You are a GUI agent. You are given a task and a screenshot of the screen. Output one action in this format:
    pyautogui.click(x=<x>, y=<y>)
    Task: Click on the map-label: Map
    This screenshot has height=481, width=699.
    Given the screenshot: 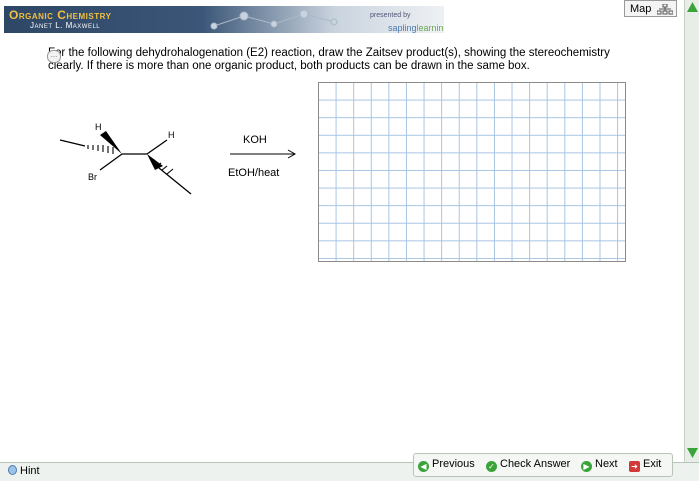 What is the action you would take?
    pyautogui.click(x=641, y=9)
    